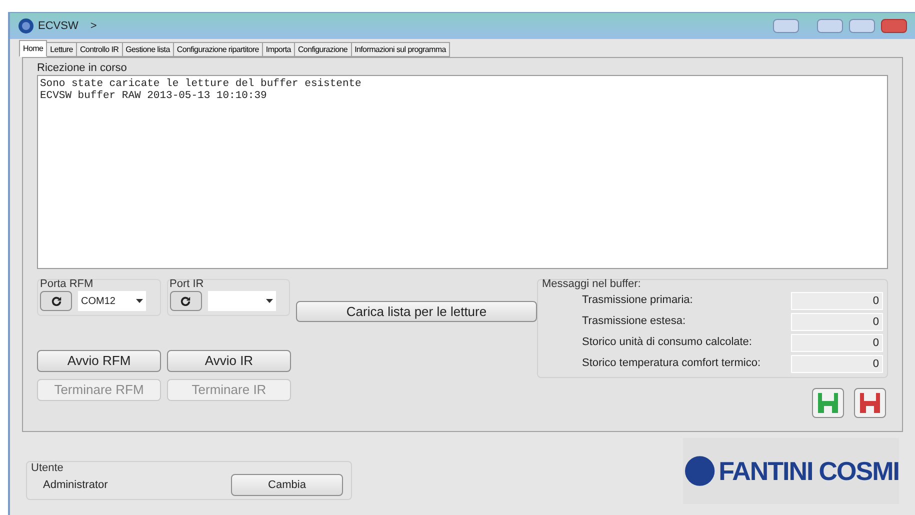 The height and width of the screenshot is (515, 915). I want to click on buffer-label: Trasmissione primaria:, so click(637, 300).